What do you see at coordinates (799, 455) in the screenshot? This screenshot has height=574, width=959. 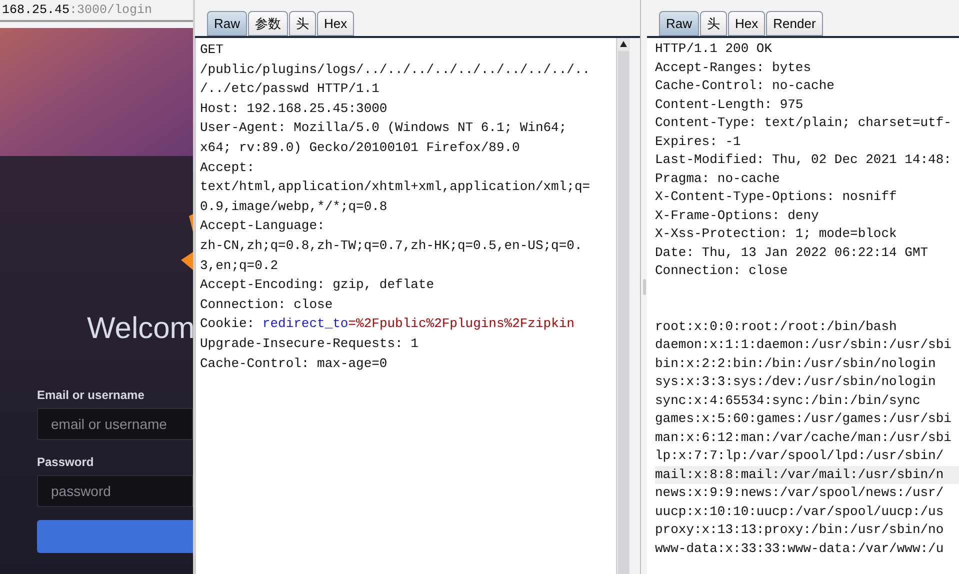 I see `passwd-line: lp:x:7:7:lp:/var/spool/lpd:/usr/sbin/` at bounding box center [799, 455].